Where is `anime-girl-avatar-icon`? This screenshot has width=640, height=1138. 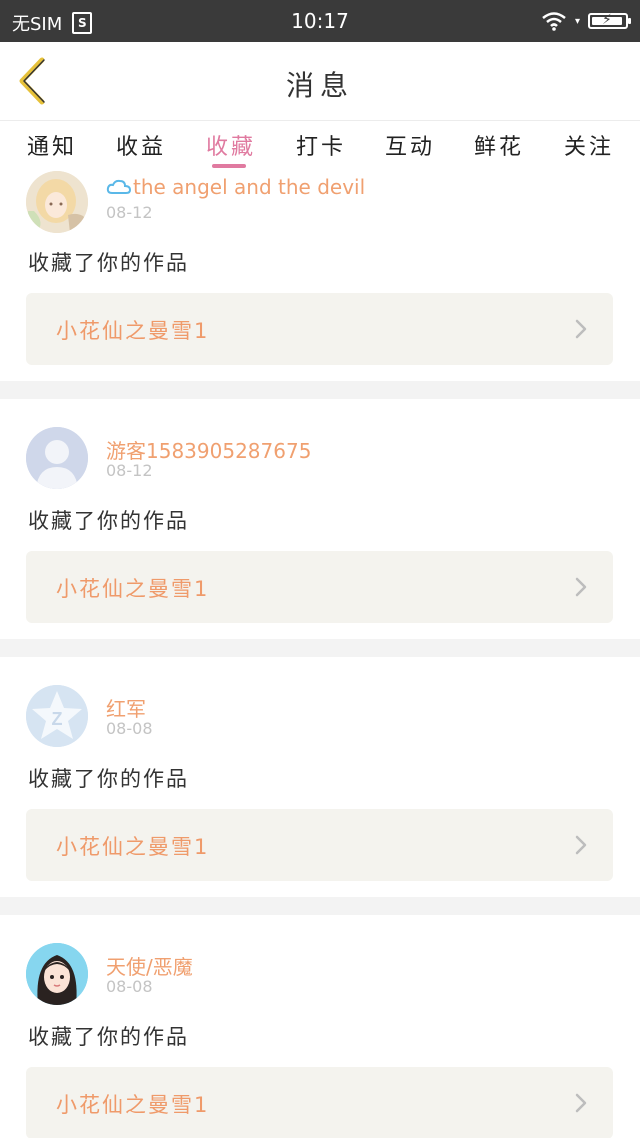
anime-girl-avatar-icon is located at coordinates (57, 202).